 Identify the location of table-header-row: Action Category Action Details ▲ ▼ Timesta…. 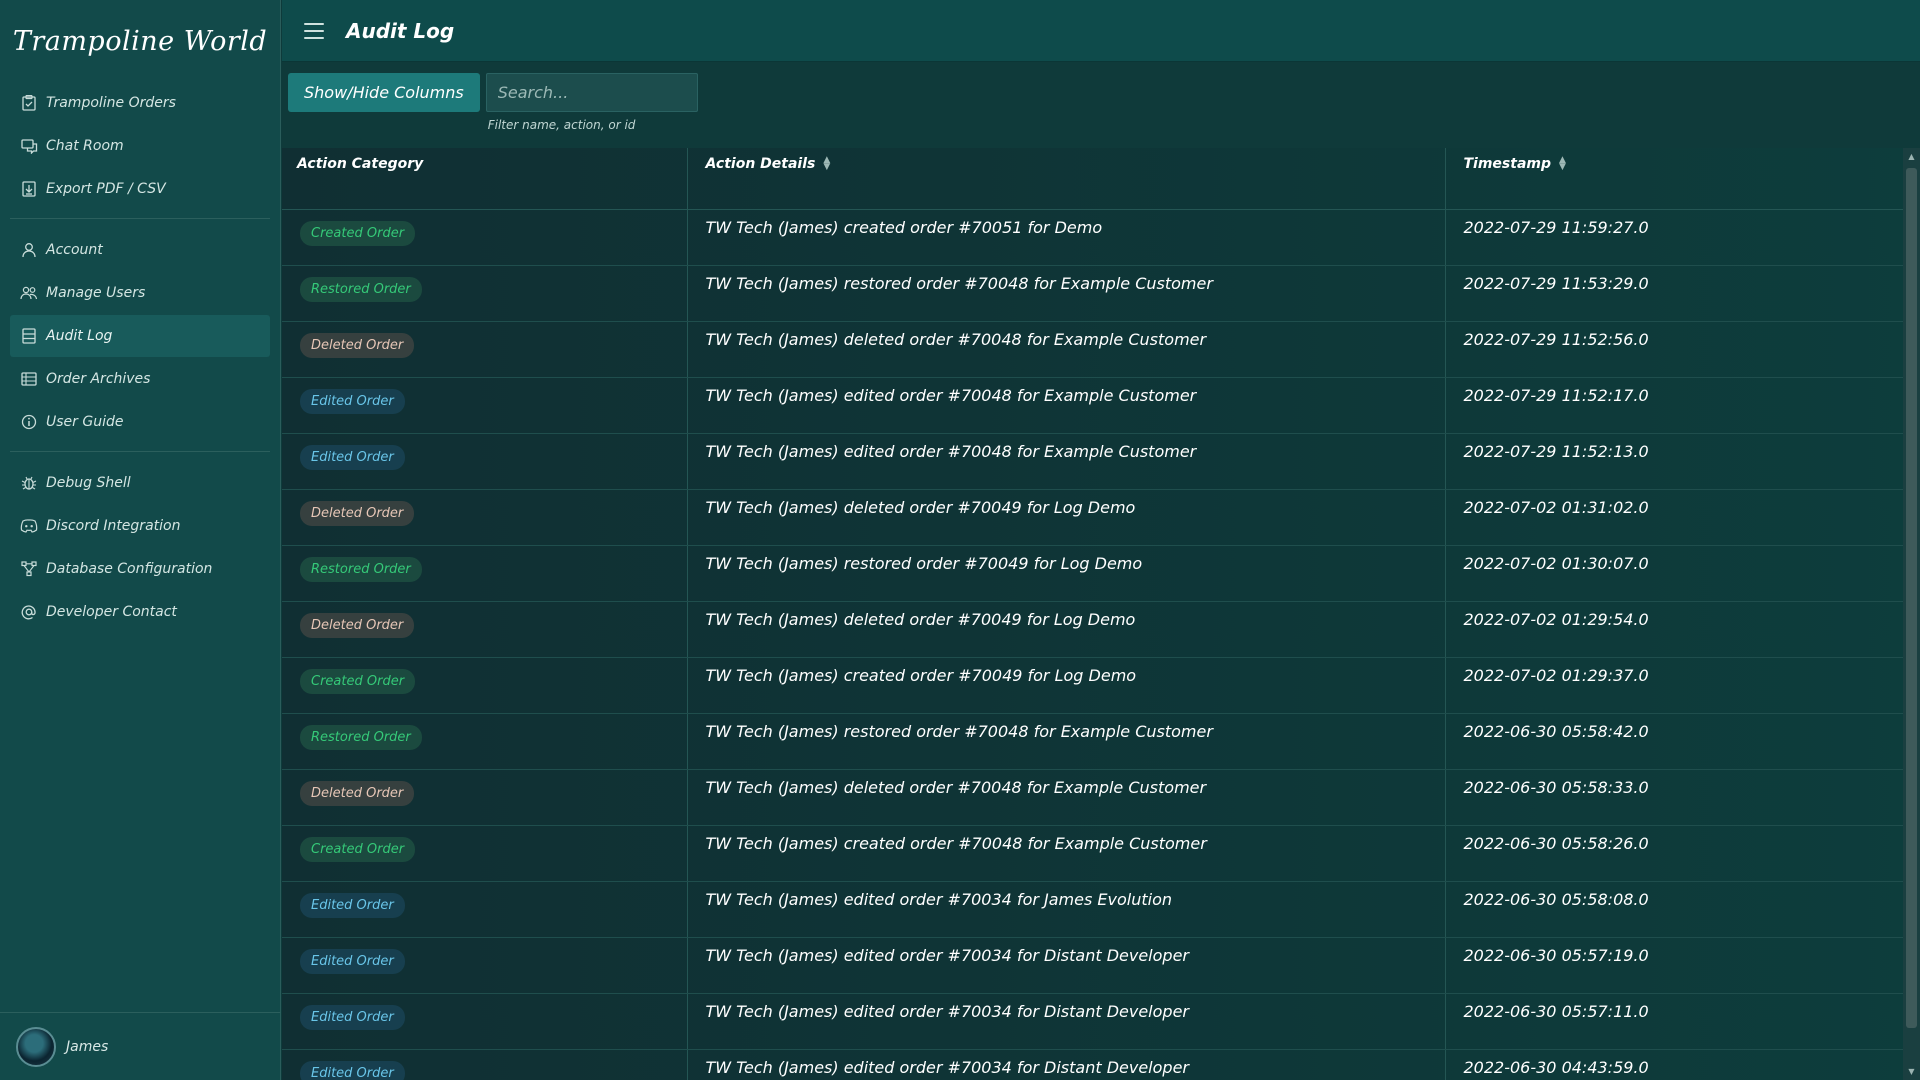
(1092, 179).